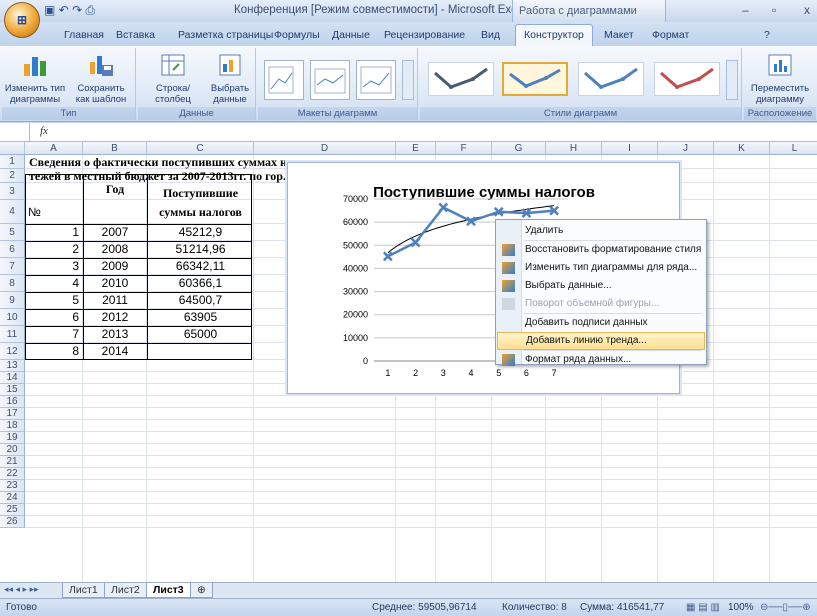  What do you see at coordinates (355, 315) in the screenshot?
I see `y-tick-label: 20000` at bounding box center [355, 315].